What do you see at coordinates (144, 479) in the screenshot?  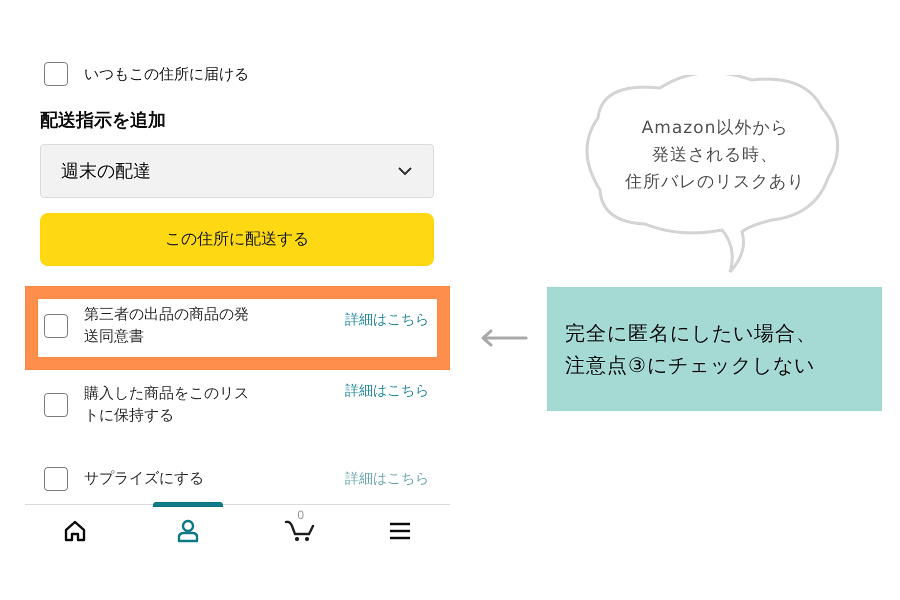 I see `checkbox-label: サプライズにする` at bounding box center [144, 479].